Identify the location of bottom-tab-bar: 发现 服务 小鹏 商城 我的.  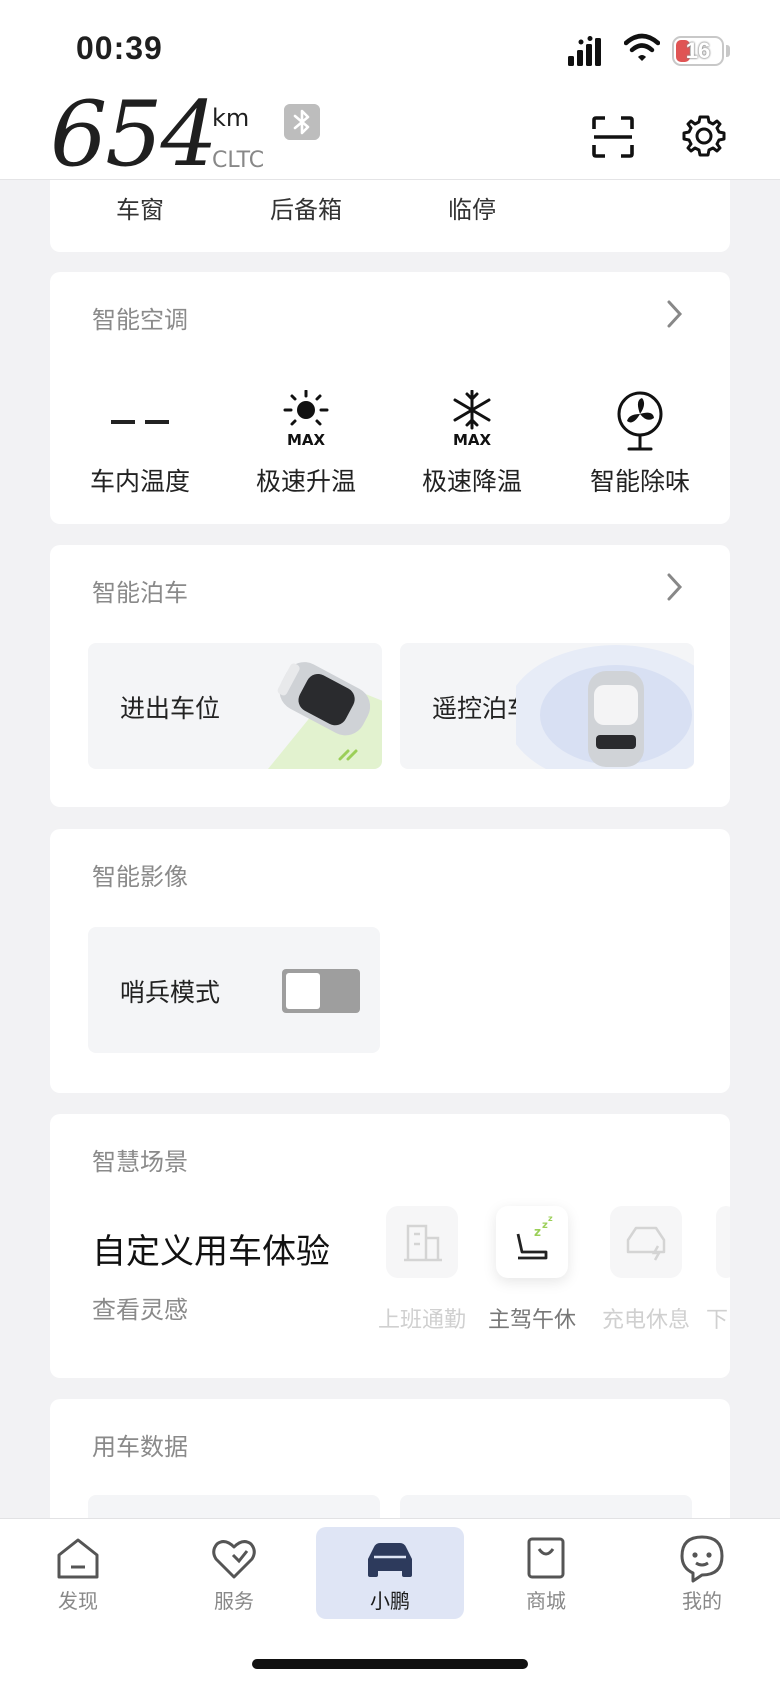
(390, 1603).